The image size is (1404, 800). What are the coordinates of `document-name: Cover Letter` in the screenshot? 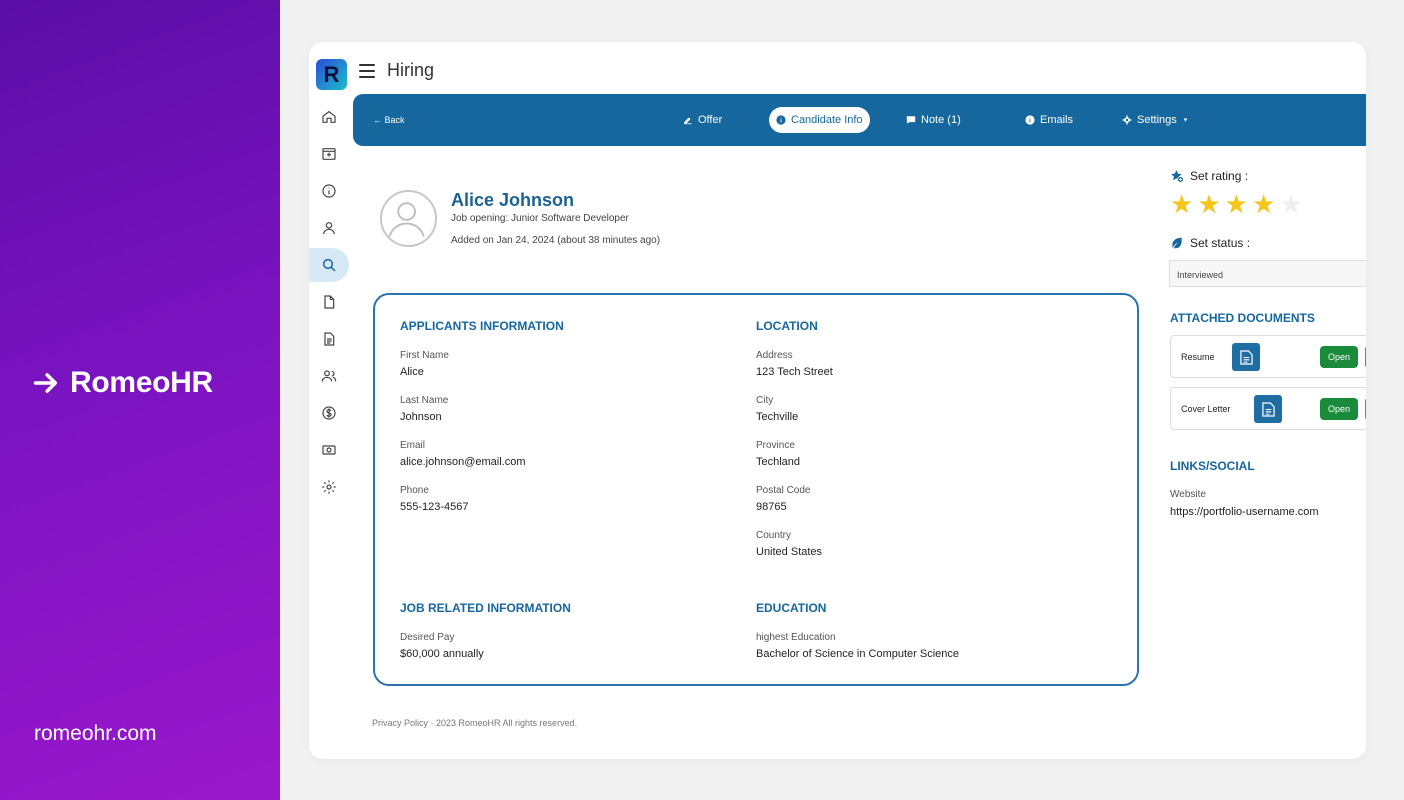 It's located at (1206, 409).